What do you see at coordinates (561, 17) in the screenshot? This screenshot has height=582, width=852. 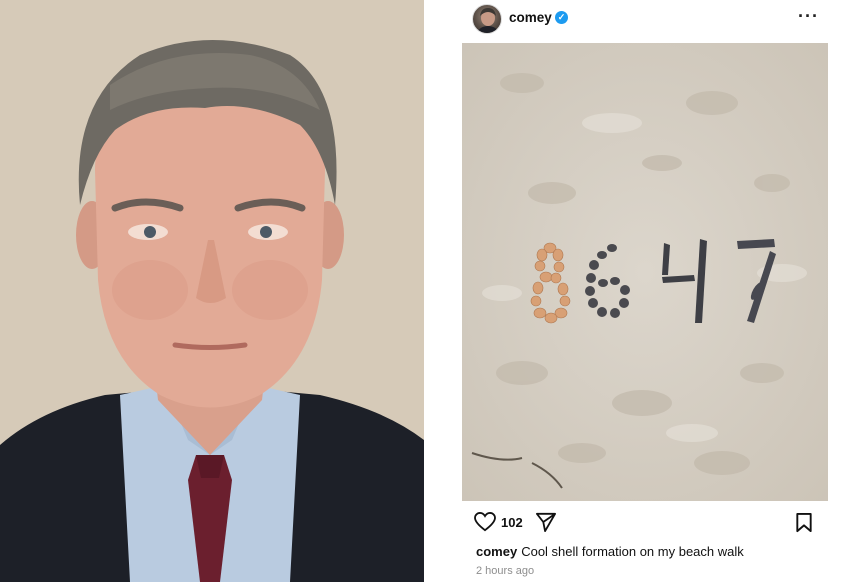 I see `verified-badge-icon: ✓` at bounding box center [561, 17].